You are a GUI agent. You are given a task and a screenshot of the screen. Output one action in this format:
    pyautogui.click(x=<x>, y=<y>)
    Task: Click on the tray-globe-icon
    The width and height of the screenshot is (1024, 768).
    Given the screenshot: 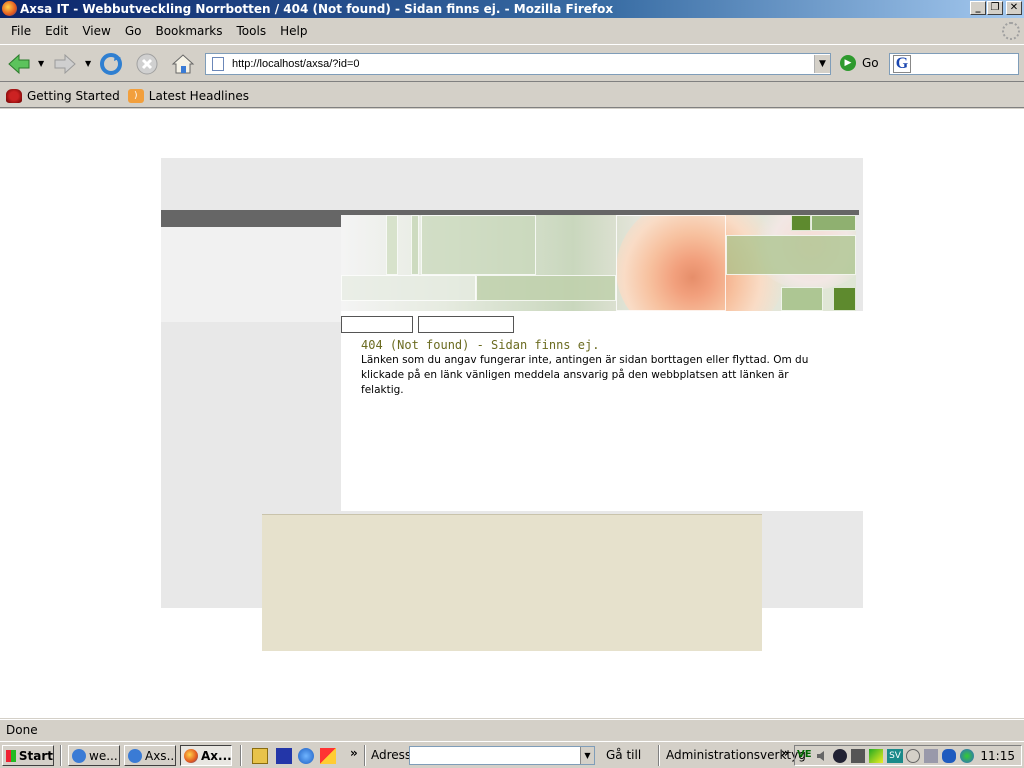 What is the action you would take?
    pyautogui.click(x=967, y=756)
    